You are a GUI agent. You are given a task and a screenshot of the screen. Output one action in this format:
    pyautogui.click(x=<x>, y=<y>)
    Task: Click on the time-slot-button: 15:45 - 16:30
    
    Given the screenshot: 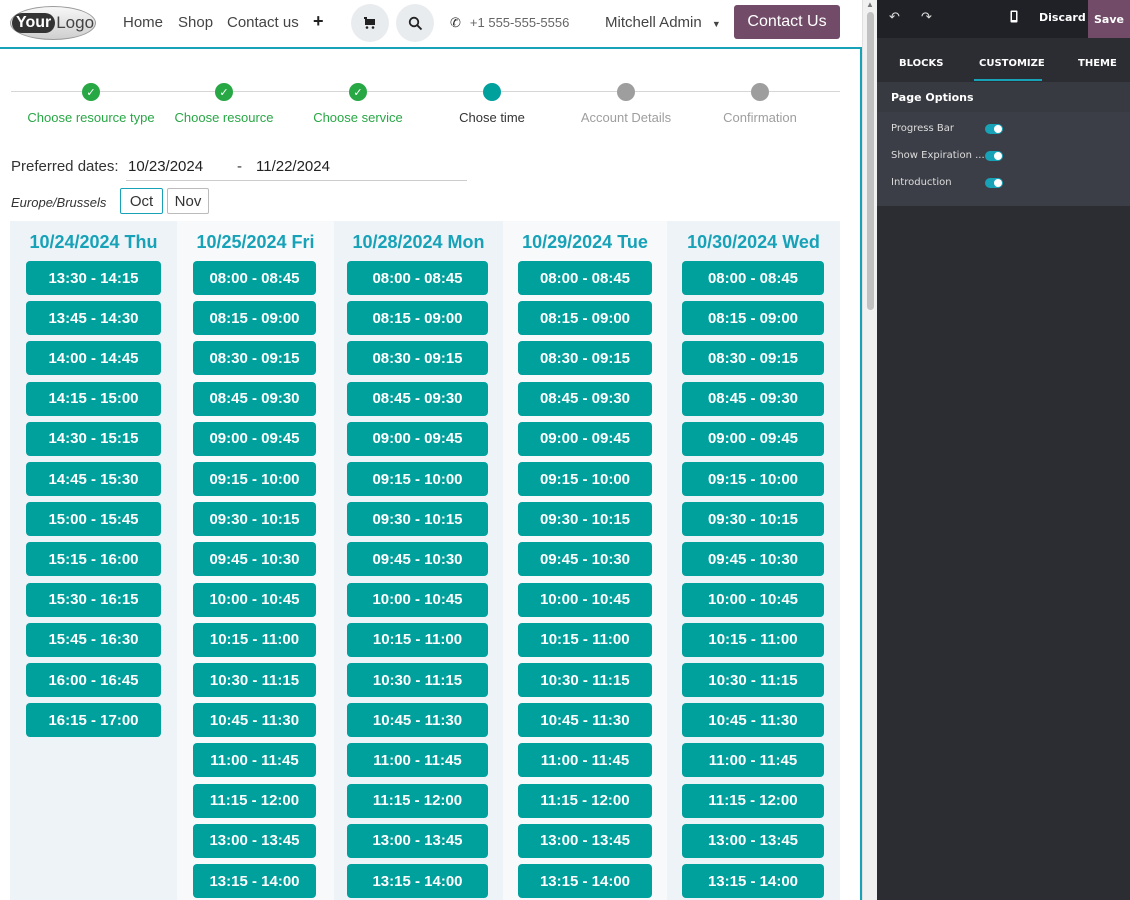 What is the action you would take?
    pyautogui.click(x=93, y=639)
    